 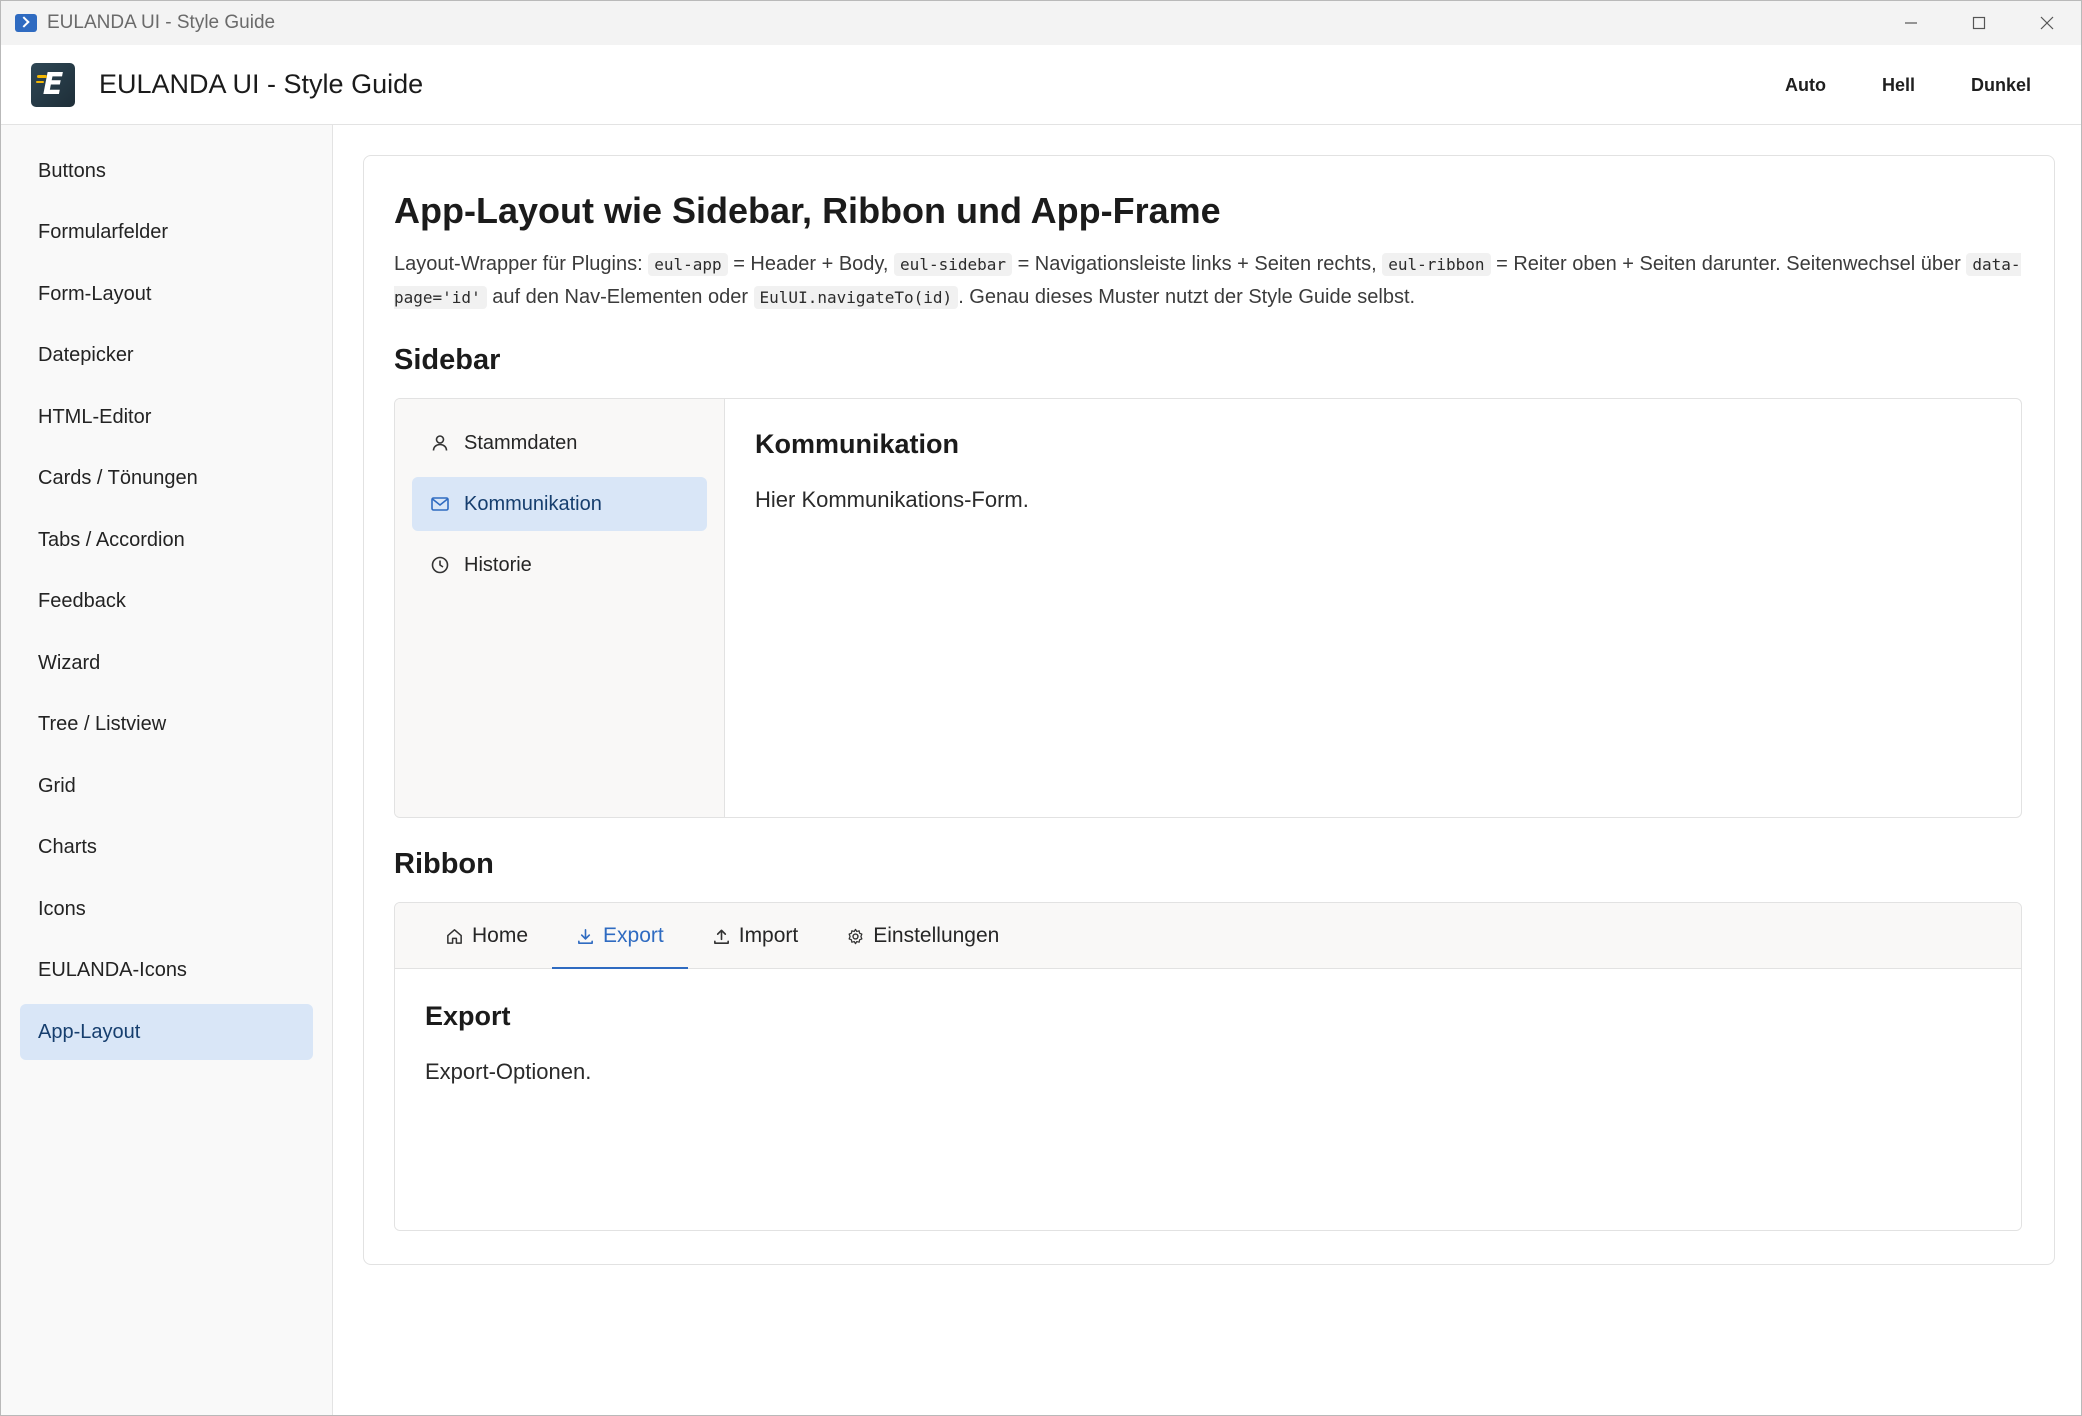 I want to click on logo-letter: E, so click(x=53, y=84).